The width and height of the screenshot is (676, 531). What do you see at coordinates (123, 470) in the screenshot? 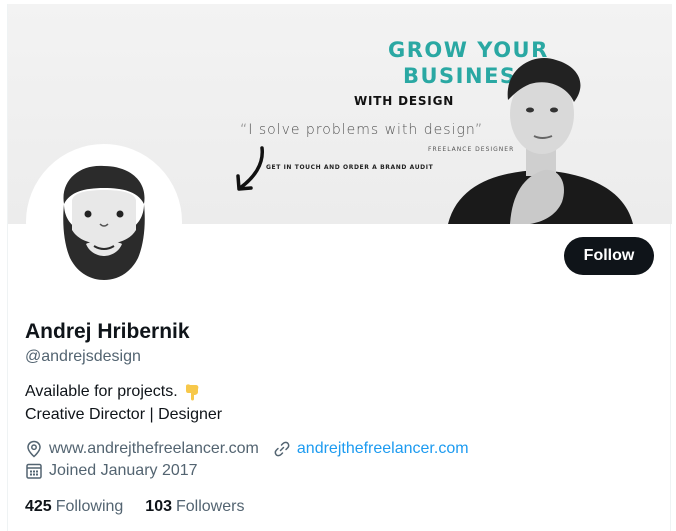
I see `profile-joined-date: Joined January 2017` at bounding box center [123, 470].